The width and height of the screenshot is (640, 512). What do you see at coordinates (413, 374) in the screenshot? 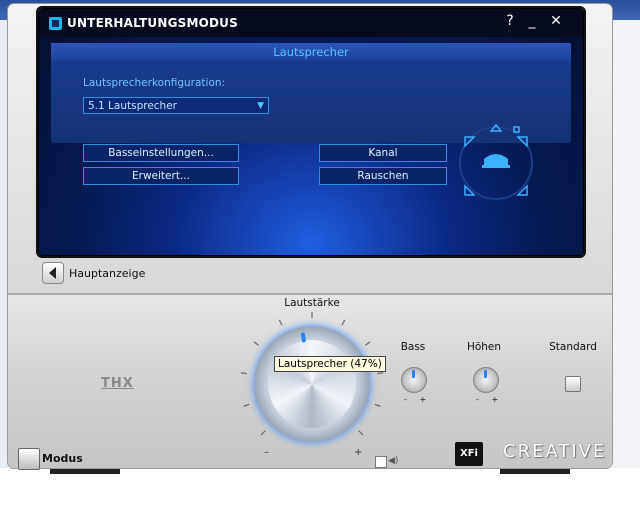
I see `bass-indicator` at bounding box center [413, 374].